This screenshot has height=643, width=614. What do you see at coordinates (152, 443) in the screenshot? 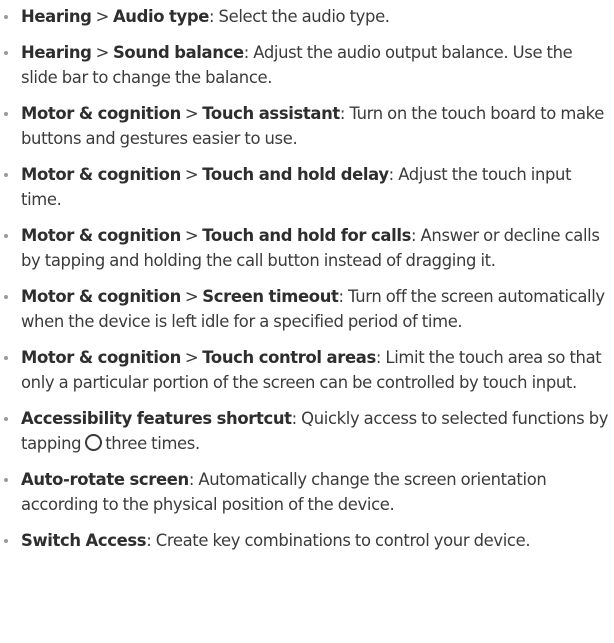
I see `item-description-end: three times.` at bounding box center [152, 443].